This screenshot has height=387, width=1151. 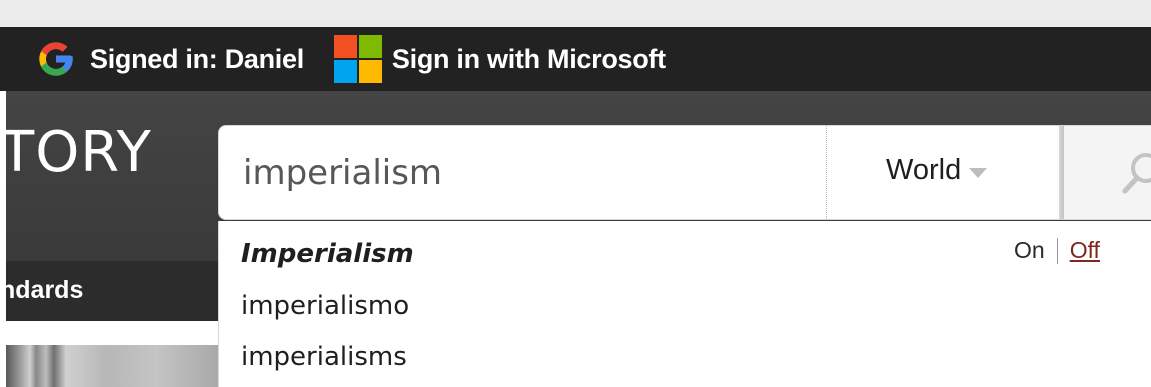 What do you see at coordinates (575, 13) in the screenshot?
I see `browser-top-strip` at bounding box center [575, 13].